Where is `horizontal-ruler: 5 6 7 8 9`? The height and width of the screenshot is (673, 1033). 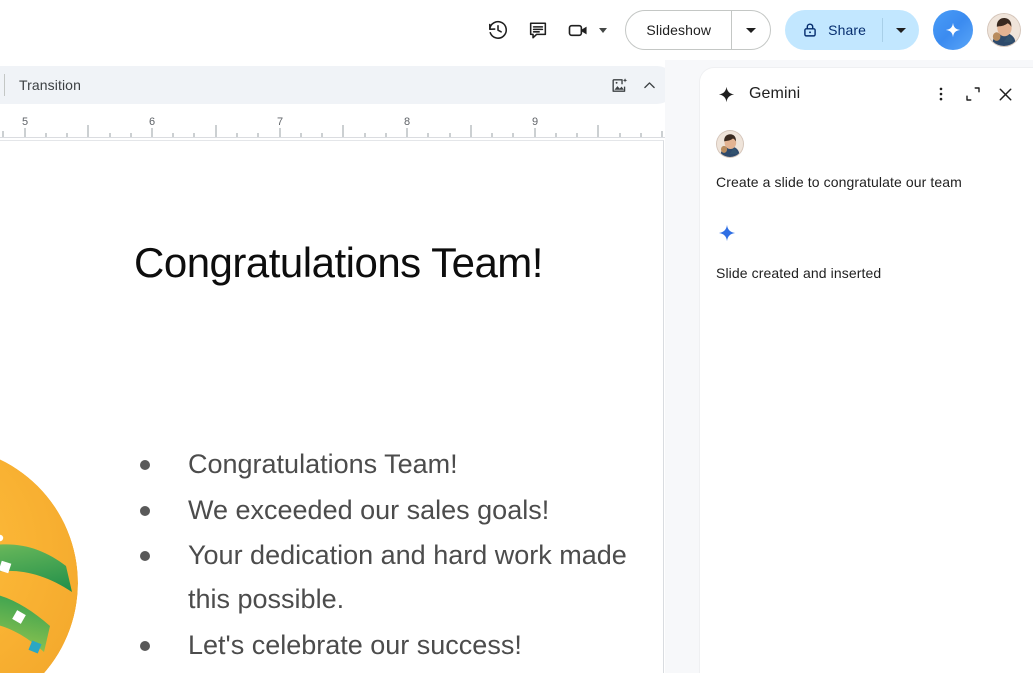
horizontal-ruler: 5 6 7 8 9 is located at coordinates (332, 125).